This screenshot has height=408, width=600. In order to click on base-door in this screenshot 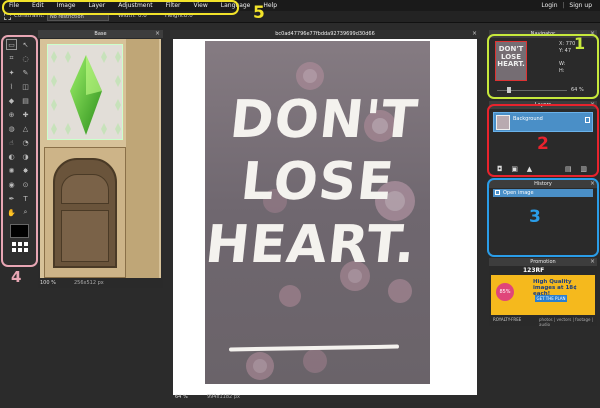, I will do `click(85, 213)`.